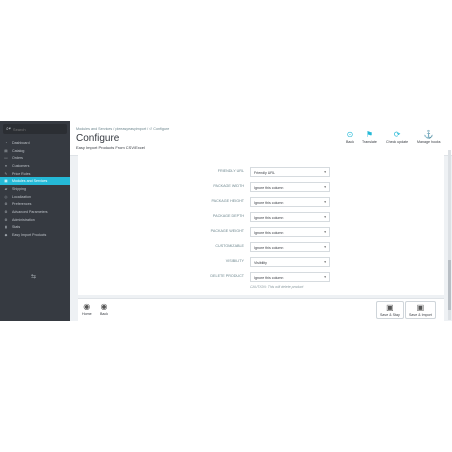 The height and width of the screenshot is (452, 452). I want to click on toolbar-check-update-button: ⟳ Check update, so click(397, 137).